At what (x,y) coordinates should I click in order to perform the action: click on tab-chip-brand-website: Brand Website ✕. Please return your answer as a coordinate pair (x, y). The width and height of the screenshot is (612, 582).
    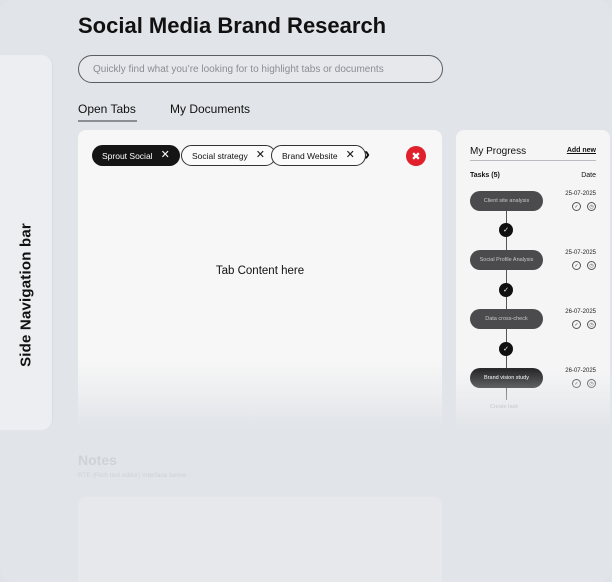
    Looking at the image, I should click on (318, 155).